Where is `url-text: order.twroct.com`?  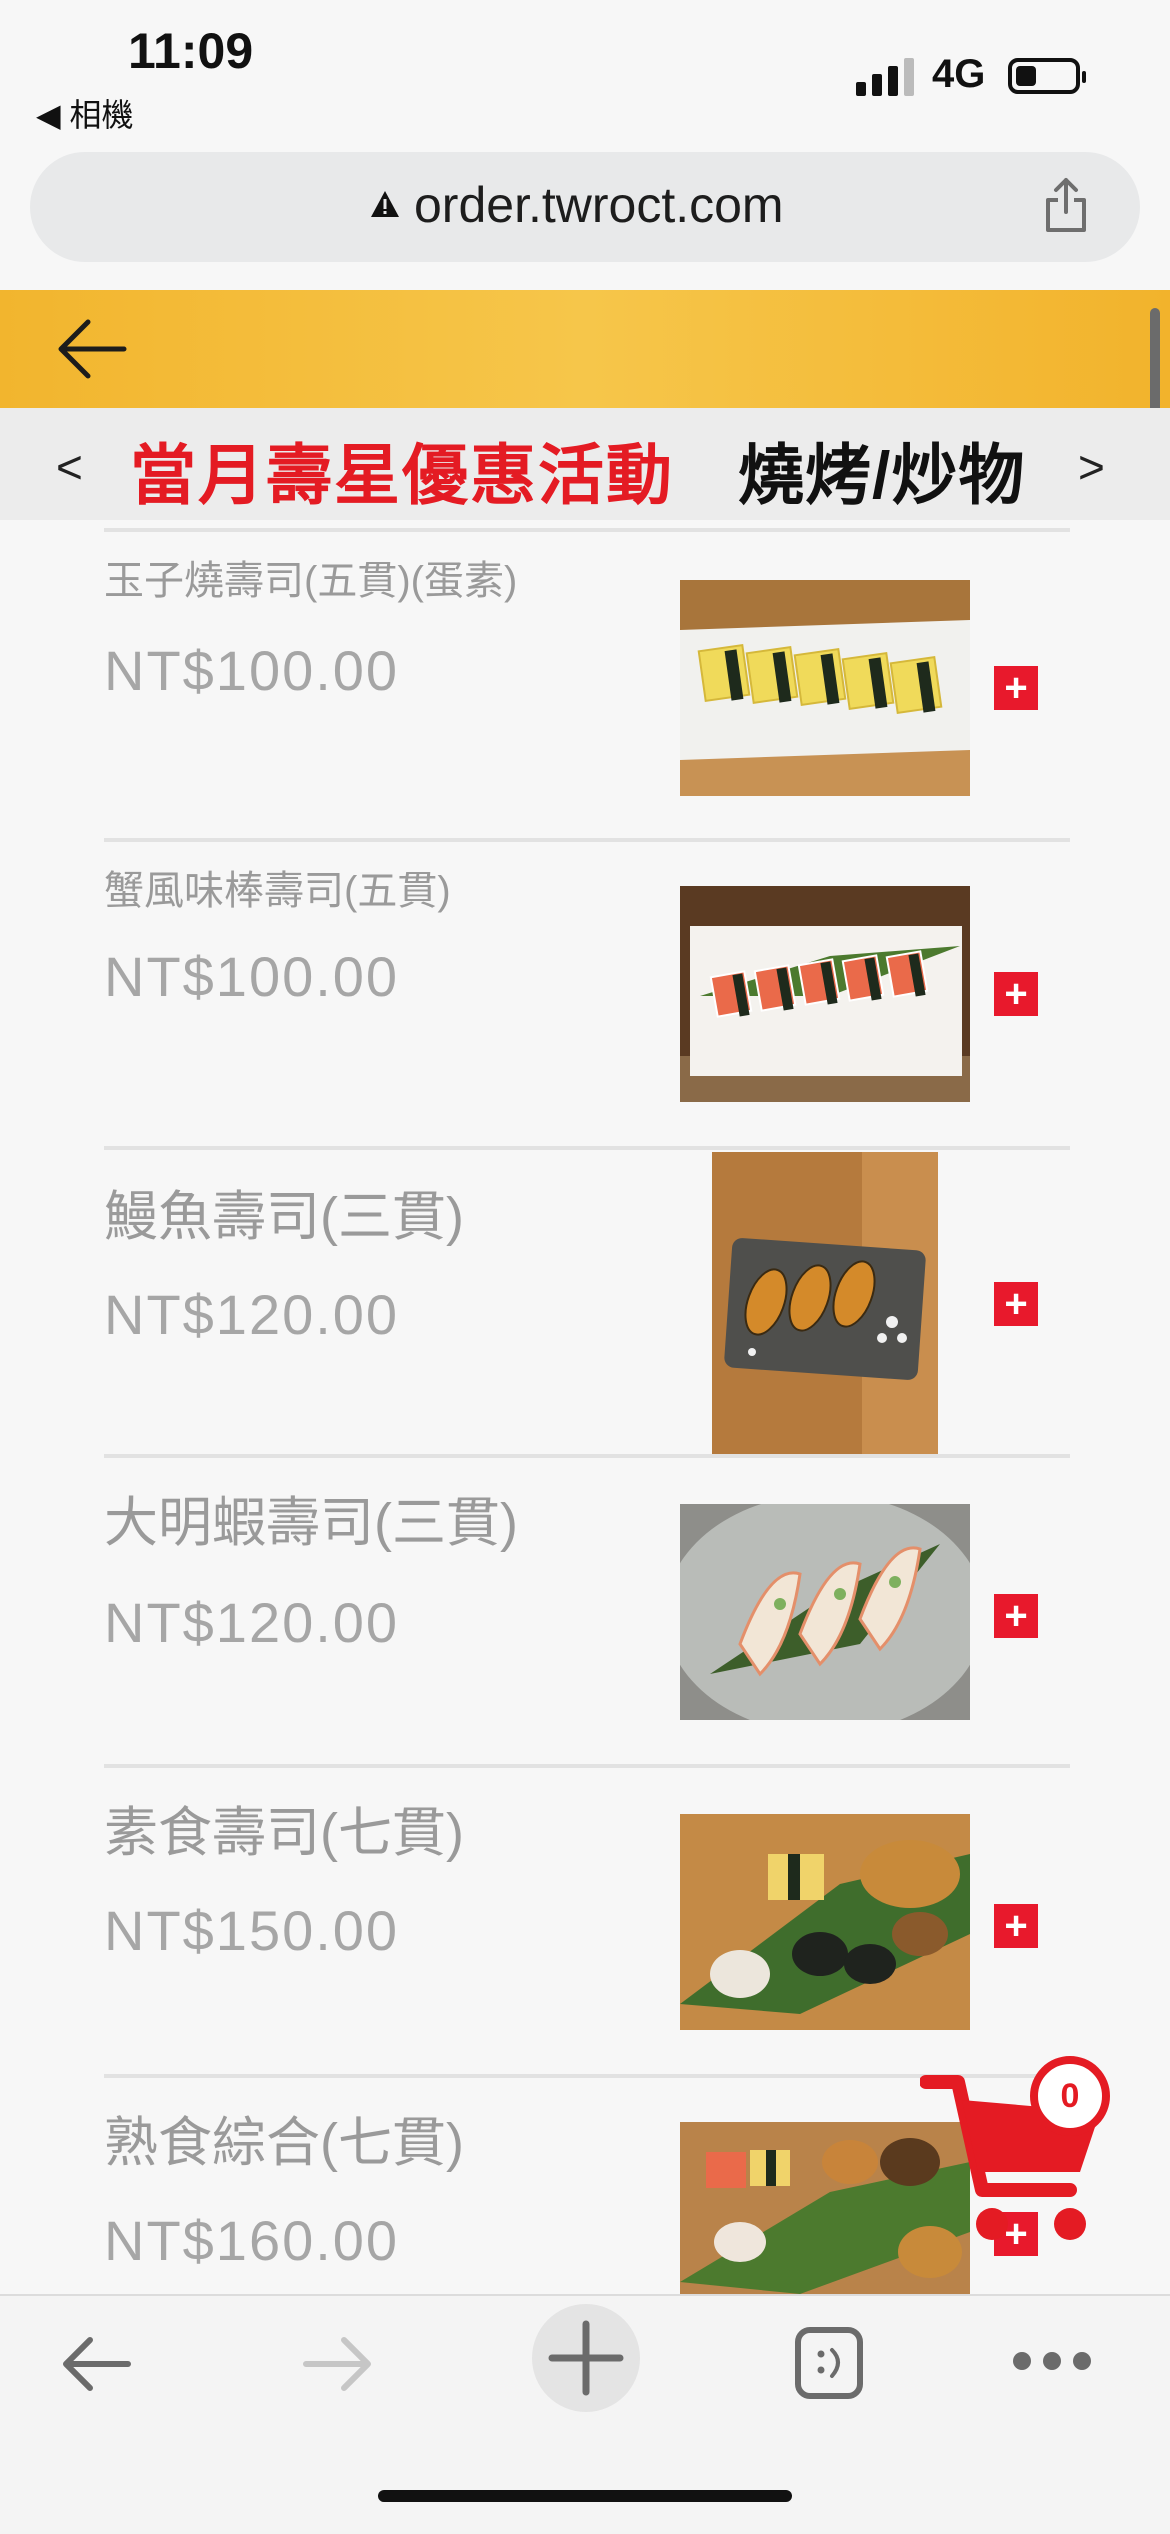 url-text: order.twroct.com is located at coordinates (599, 205).